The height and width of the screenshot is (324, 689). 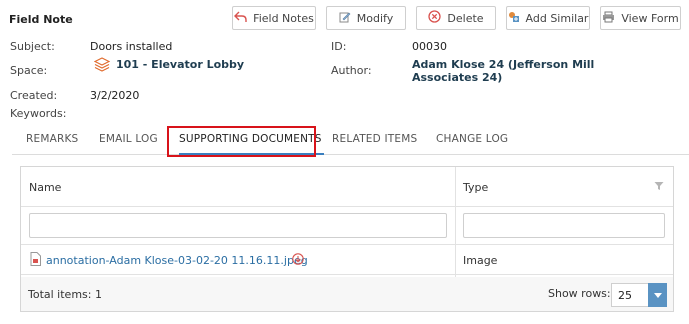 I want to click on created-value: 3/2/2020, so click(x=115, y=95).